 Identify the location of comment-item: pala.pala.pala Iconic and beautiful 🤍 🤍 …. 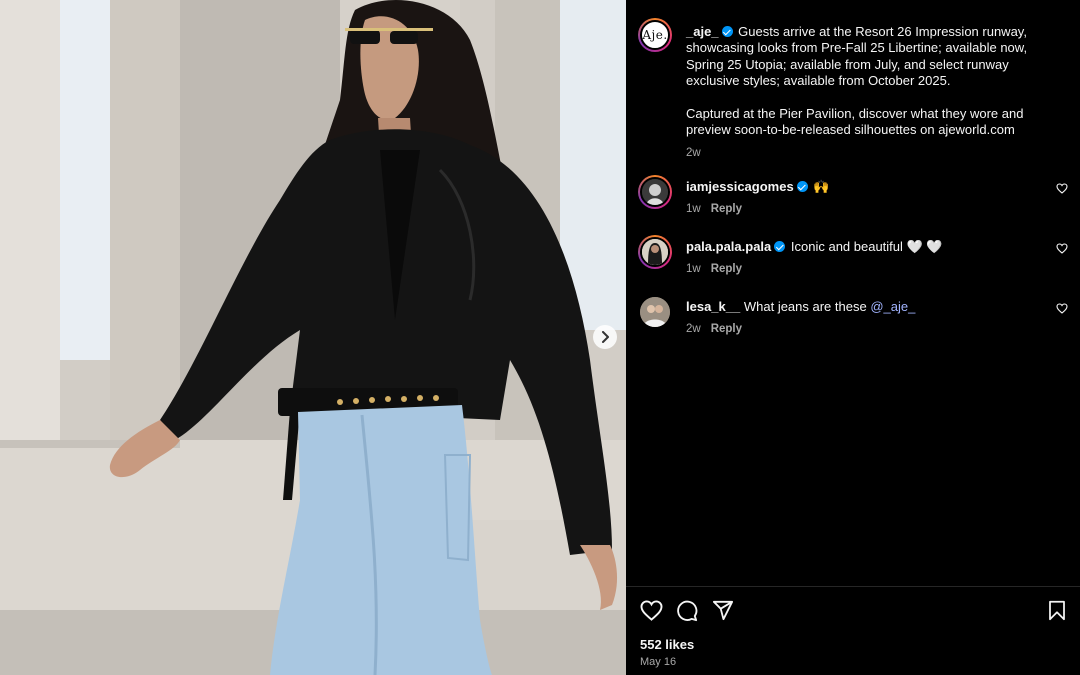
(859, 257).